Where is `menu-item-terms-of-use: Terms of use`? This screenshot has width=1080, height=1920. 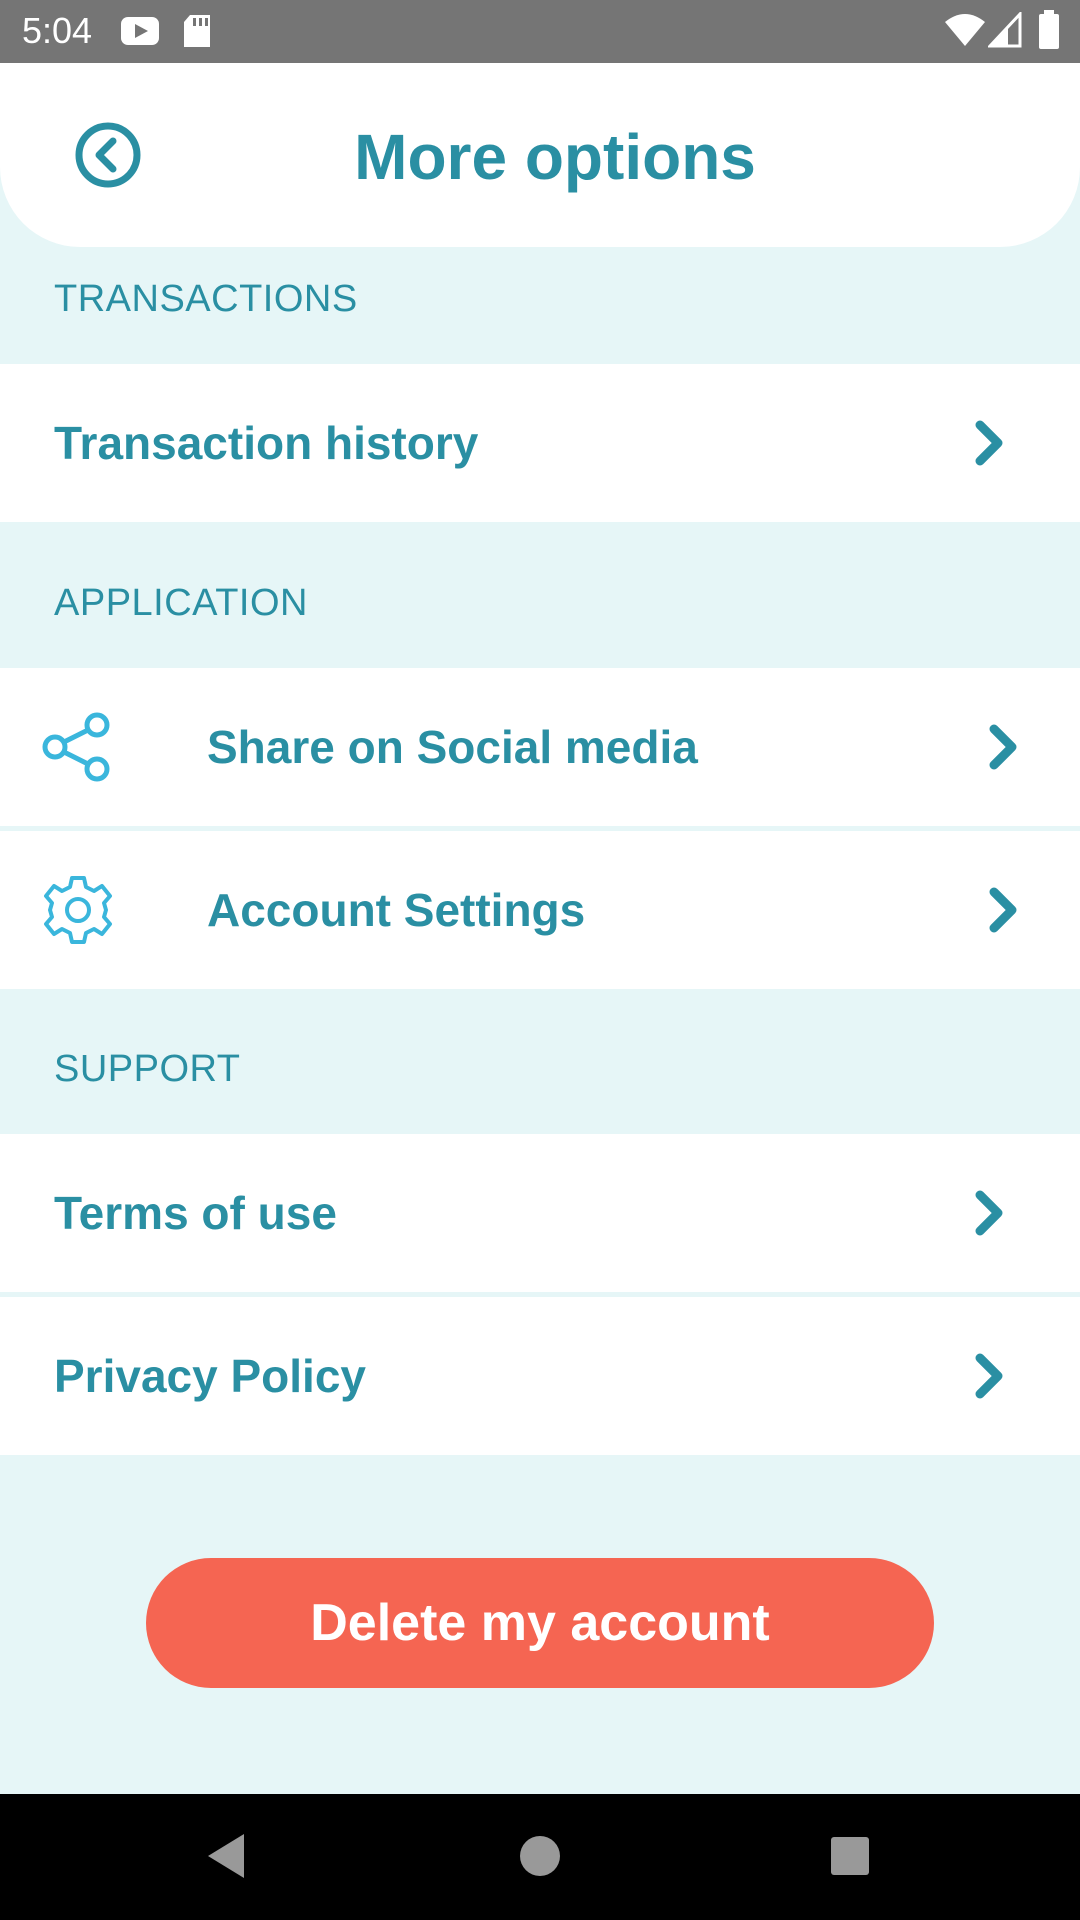
menu-item-terms-of-use: Terms of use is located at coordinates (540, 1213).